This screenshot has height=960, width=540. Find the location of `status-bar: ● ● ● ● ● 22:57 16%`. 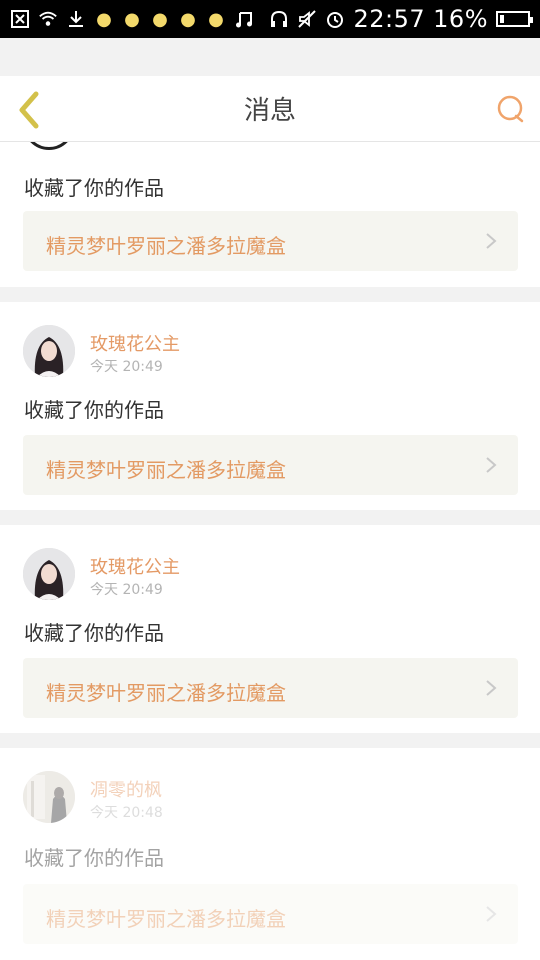

status-bar: ● ● ● ● ● 22:57 16% is located at coordinates (270, 19).